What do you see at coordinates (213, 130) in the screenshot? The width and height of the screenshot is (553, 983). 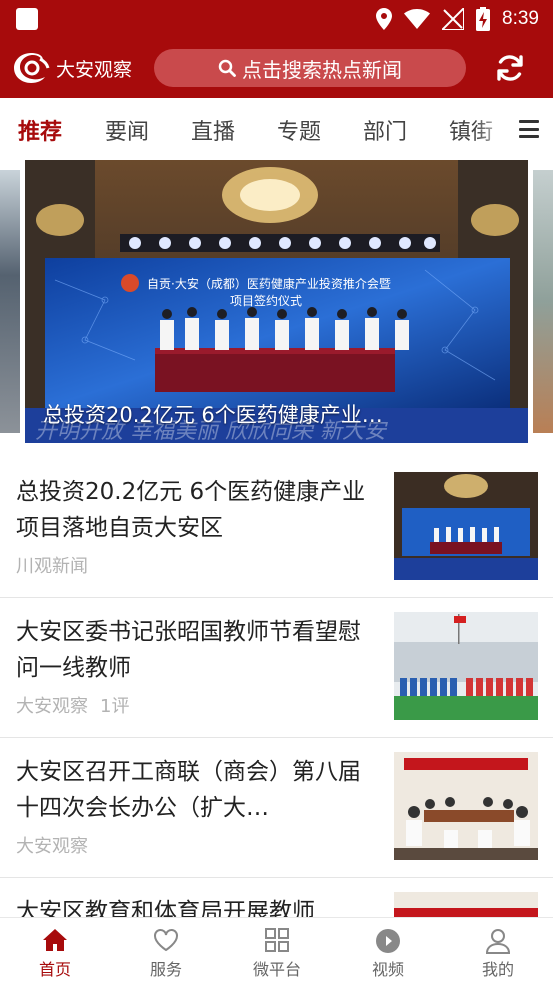 I see `tab-live: 直播` at bounding box center [213, 130].